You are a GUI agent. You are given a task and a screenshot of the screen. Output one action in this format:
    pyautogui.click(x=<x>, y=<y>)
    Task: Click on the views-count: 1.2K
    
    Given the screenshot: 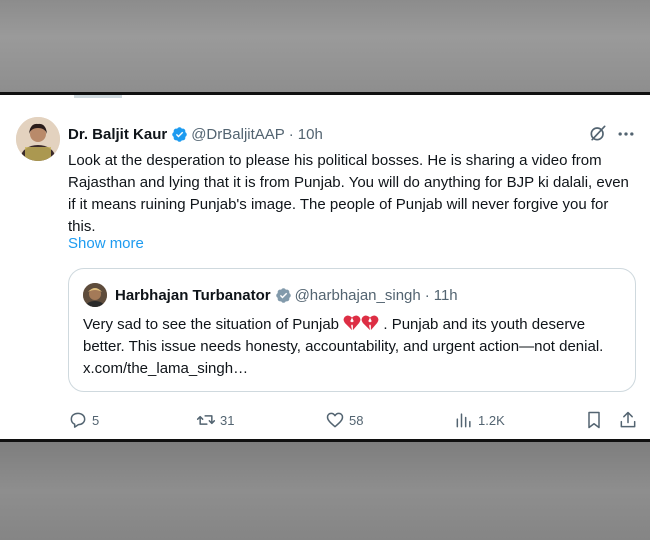 What is the action you would take?
    pyautogui.click(x=491, y=420)
    